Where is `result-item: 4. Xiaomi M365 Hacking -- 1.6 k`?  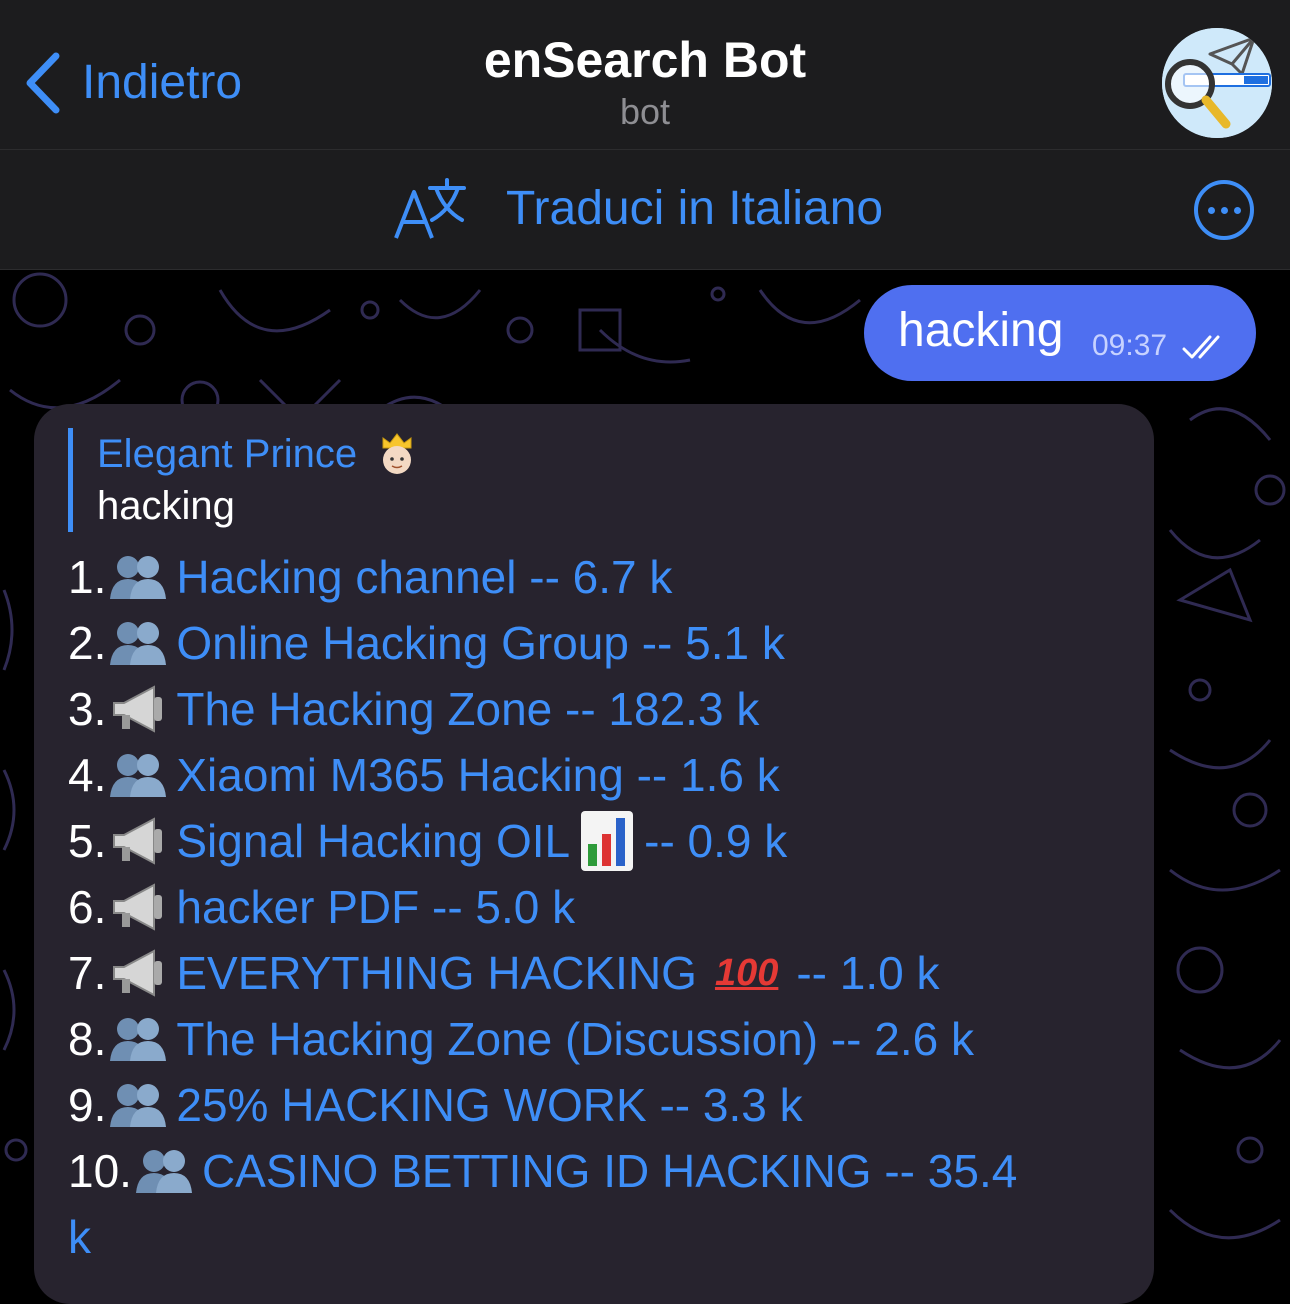 result-item: 4. Xiaomi M365 Hacking -- 1.6 k is located at coordinates (608, 775).